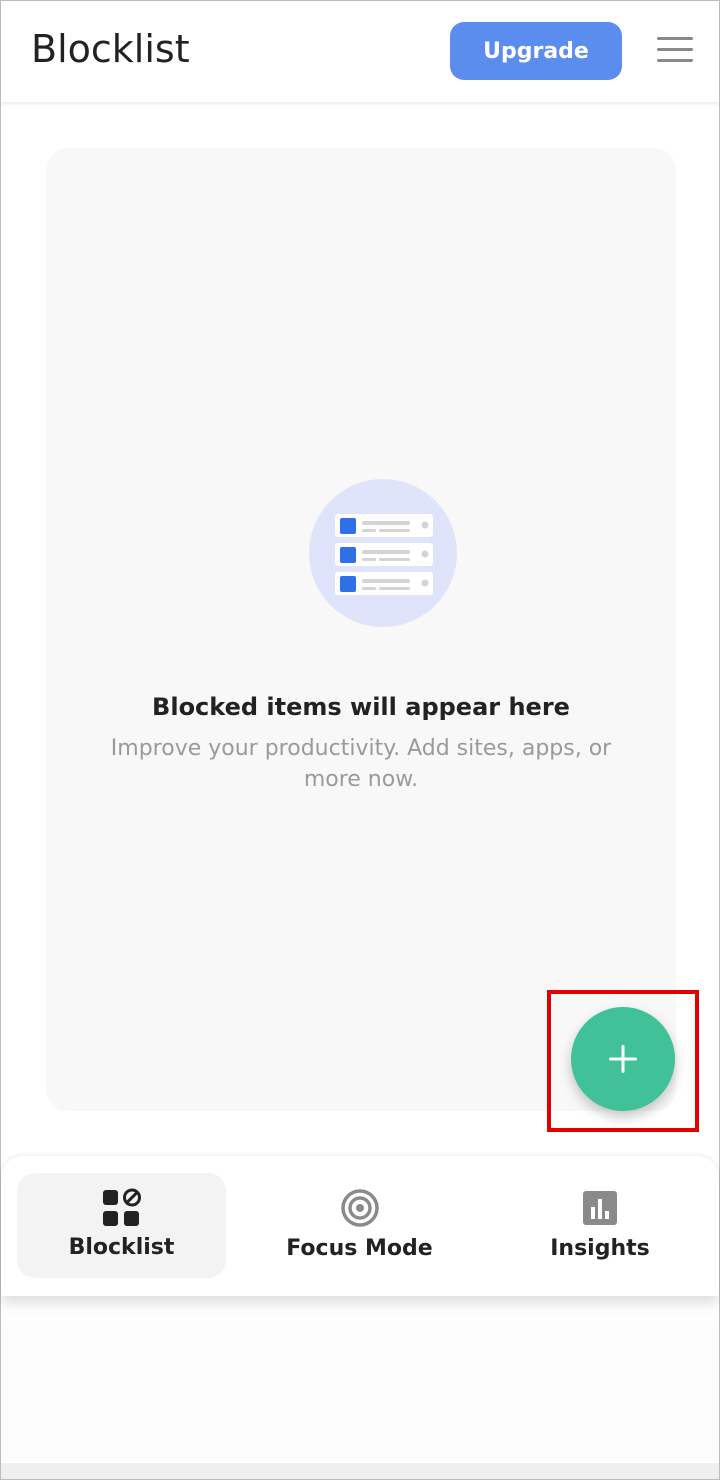  I want to click on nav-label-blocklist: Blocklist, so click(121, 1247).